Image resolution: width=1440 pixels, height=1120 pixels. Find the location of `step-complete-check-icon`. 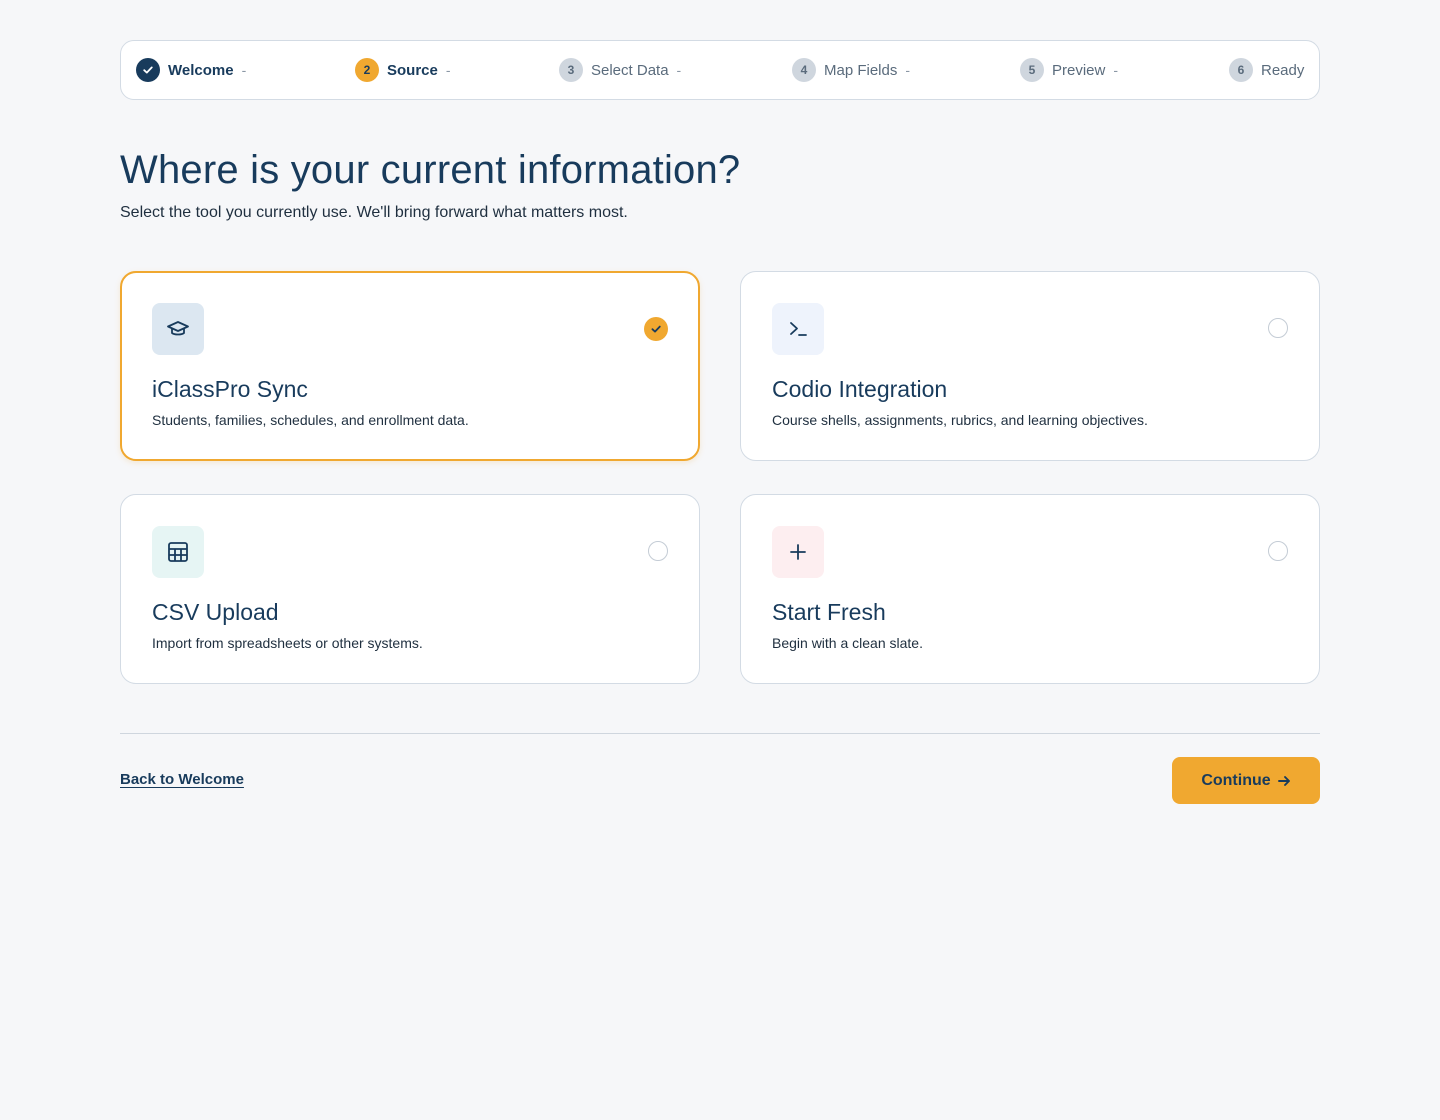

step-complete-check-icon is located at coordinates (148, 70).